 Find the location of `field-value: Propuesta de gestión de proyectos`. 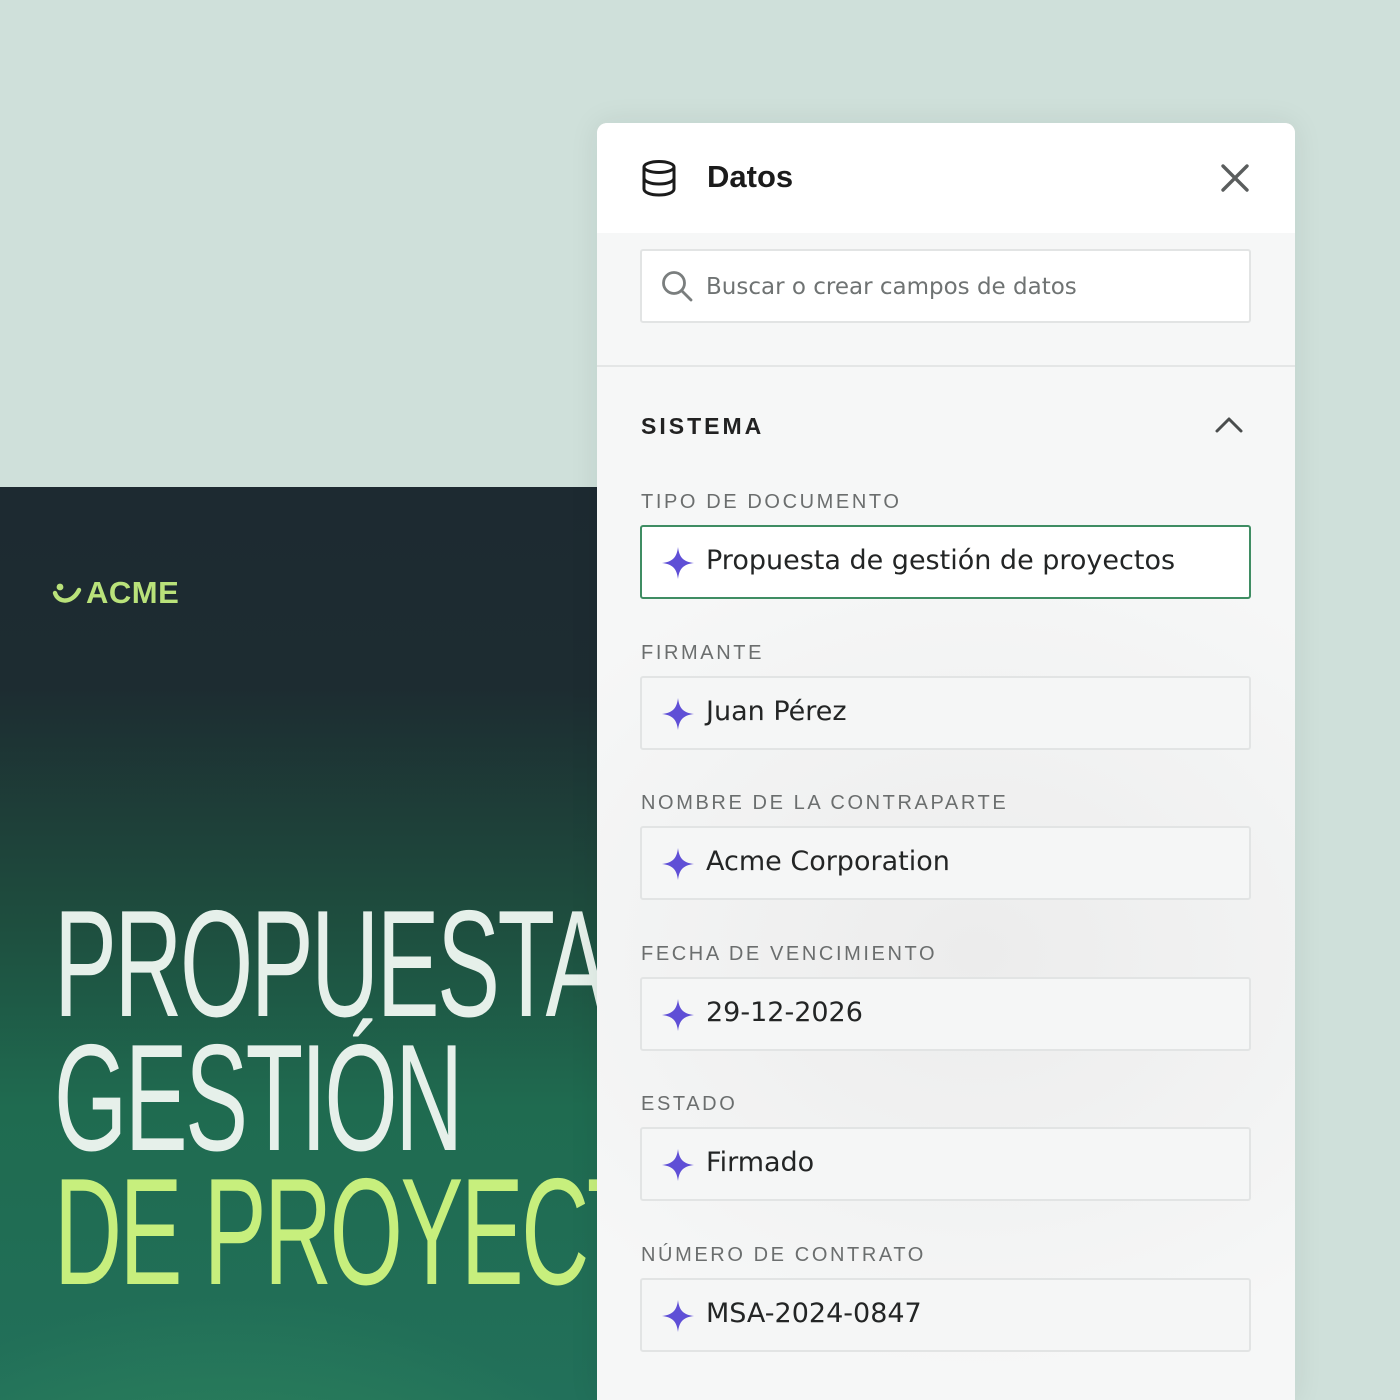

field-value: Propuesta de gestión de proyectos is located at coordinates (941, 560).